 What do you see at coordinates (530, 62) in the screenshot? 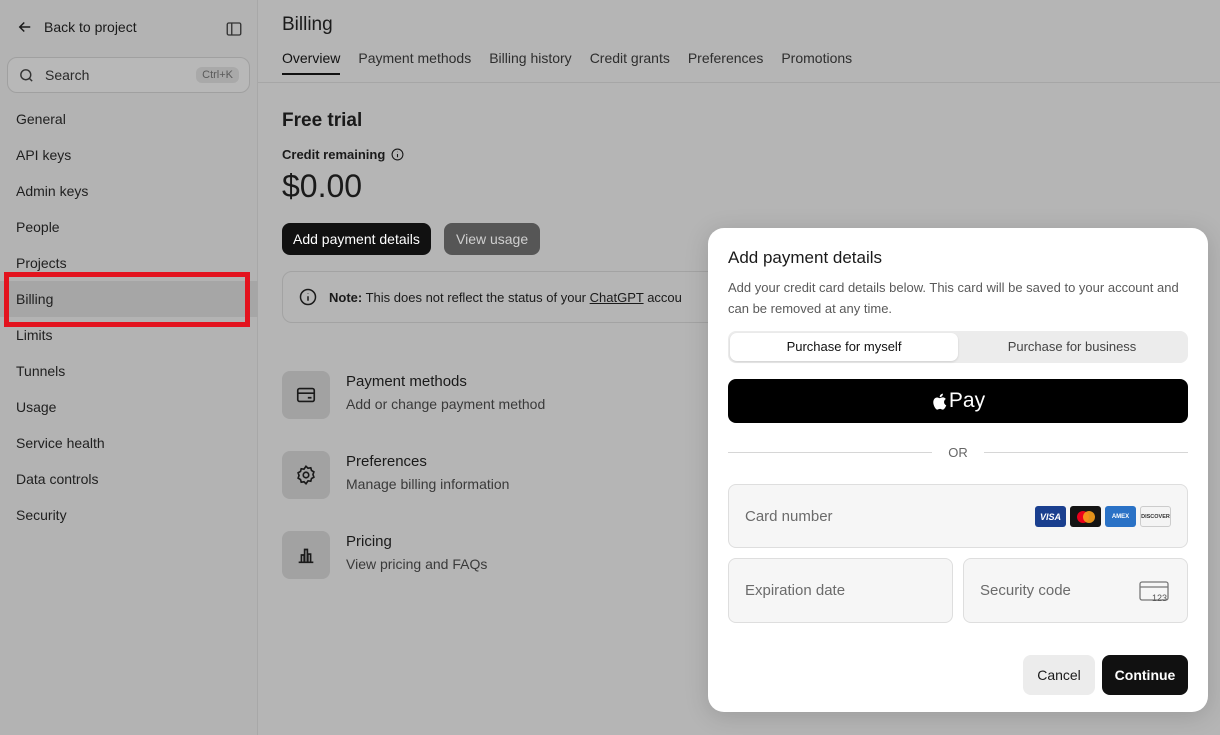
I see `tab-billing-history: Billing history` at bounding box center [530, 62].